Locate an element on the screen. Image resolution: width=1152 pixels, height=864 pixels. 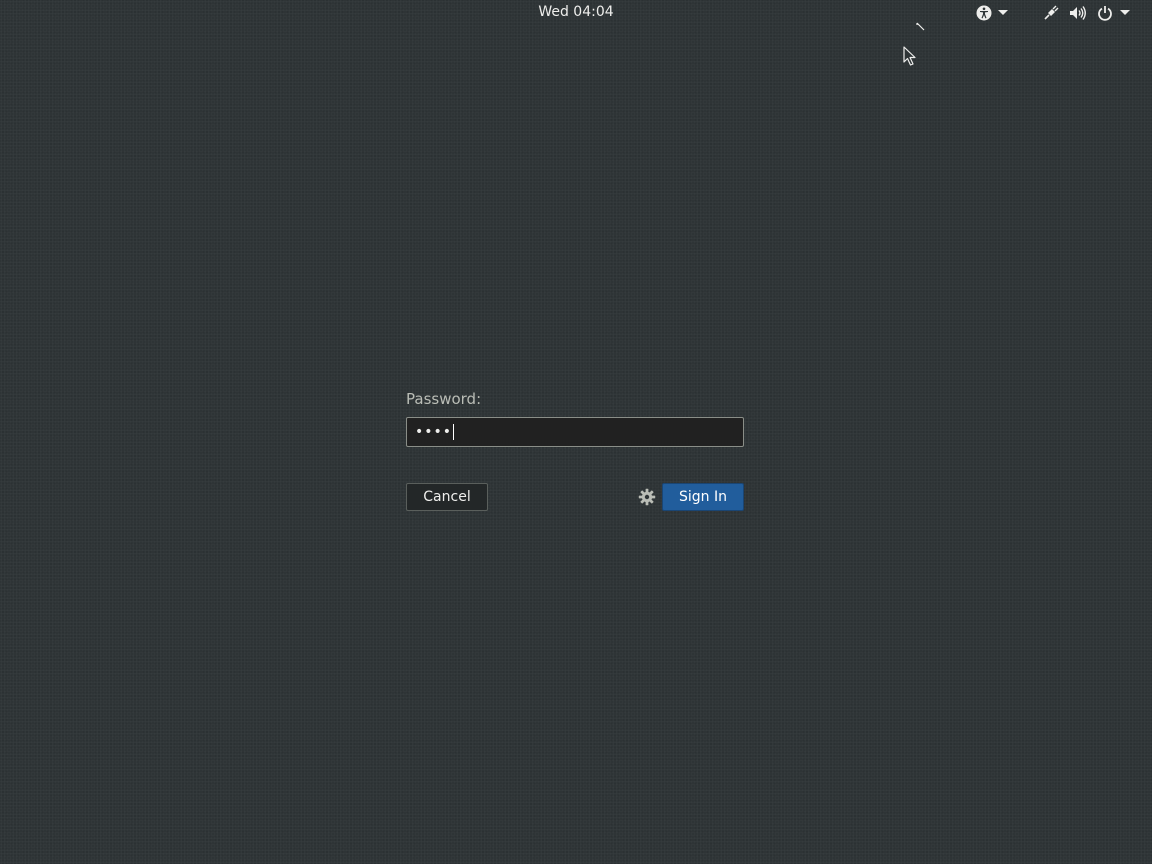
cancel-button: Cancel is located at coordinates (447, 497).